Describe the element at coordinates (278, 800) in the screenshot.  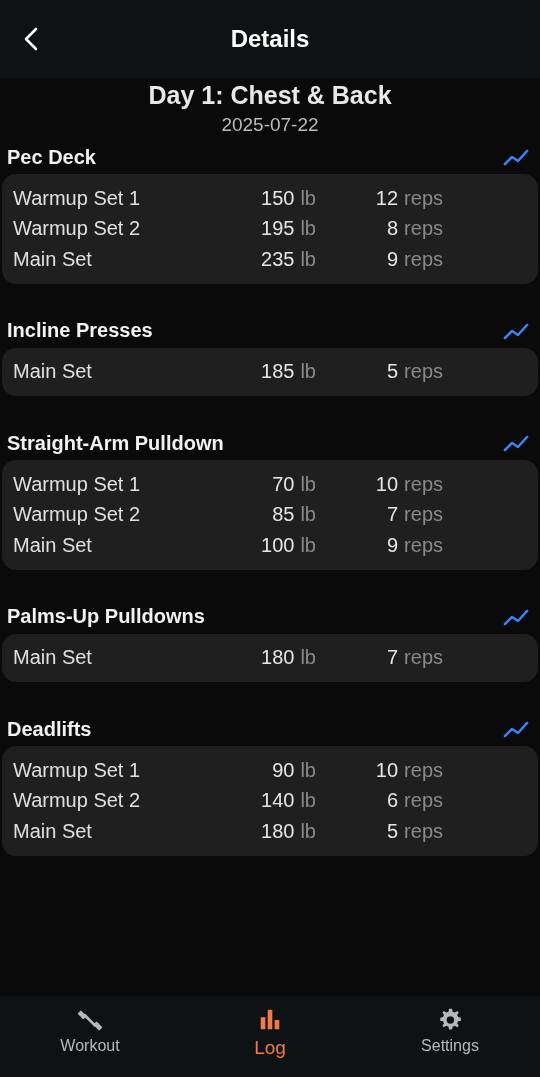
I see `weight-value: 140` at that location.